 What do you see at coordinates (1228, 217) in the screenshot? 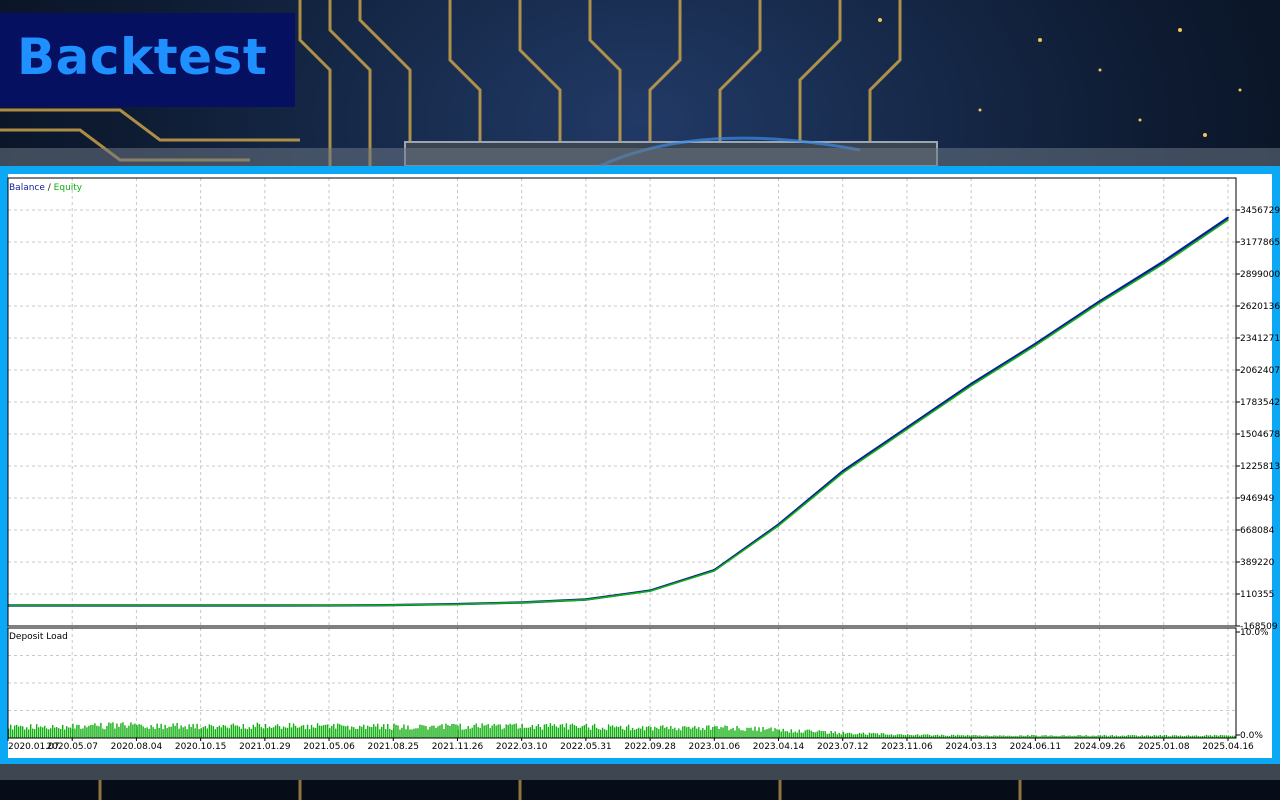
I see `balance-point` at bounding box center [1228, 217].